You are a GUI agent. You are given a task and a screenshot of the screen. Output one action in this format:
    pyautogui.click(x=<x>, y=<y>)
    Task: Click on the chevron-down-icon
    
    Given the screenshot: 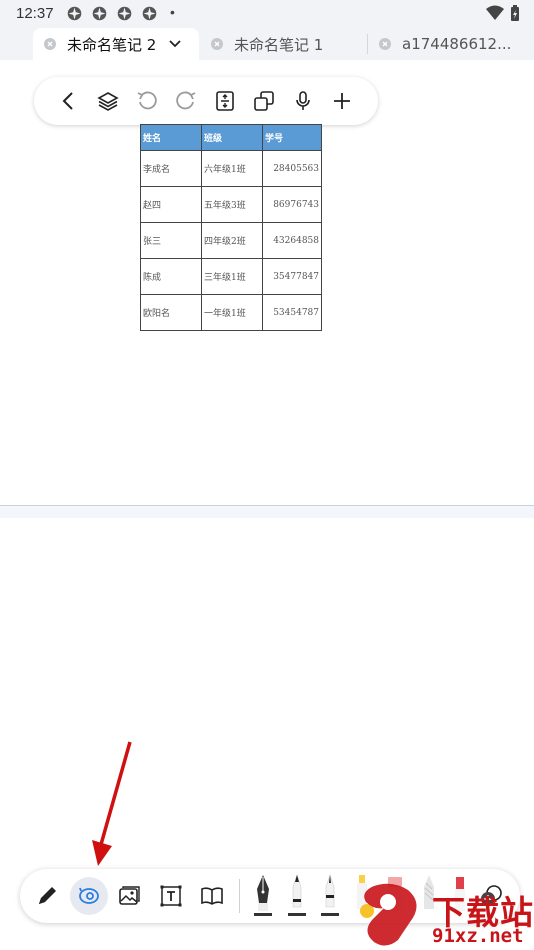 What is the action you would take?
    pyautogui.click(x=175, y=44)
    